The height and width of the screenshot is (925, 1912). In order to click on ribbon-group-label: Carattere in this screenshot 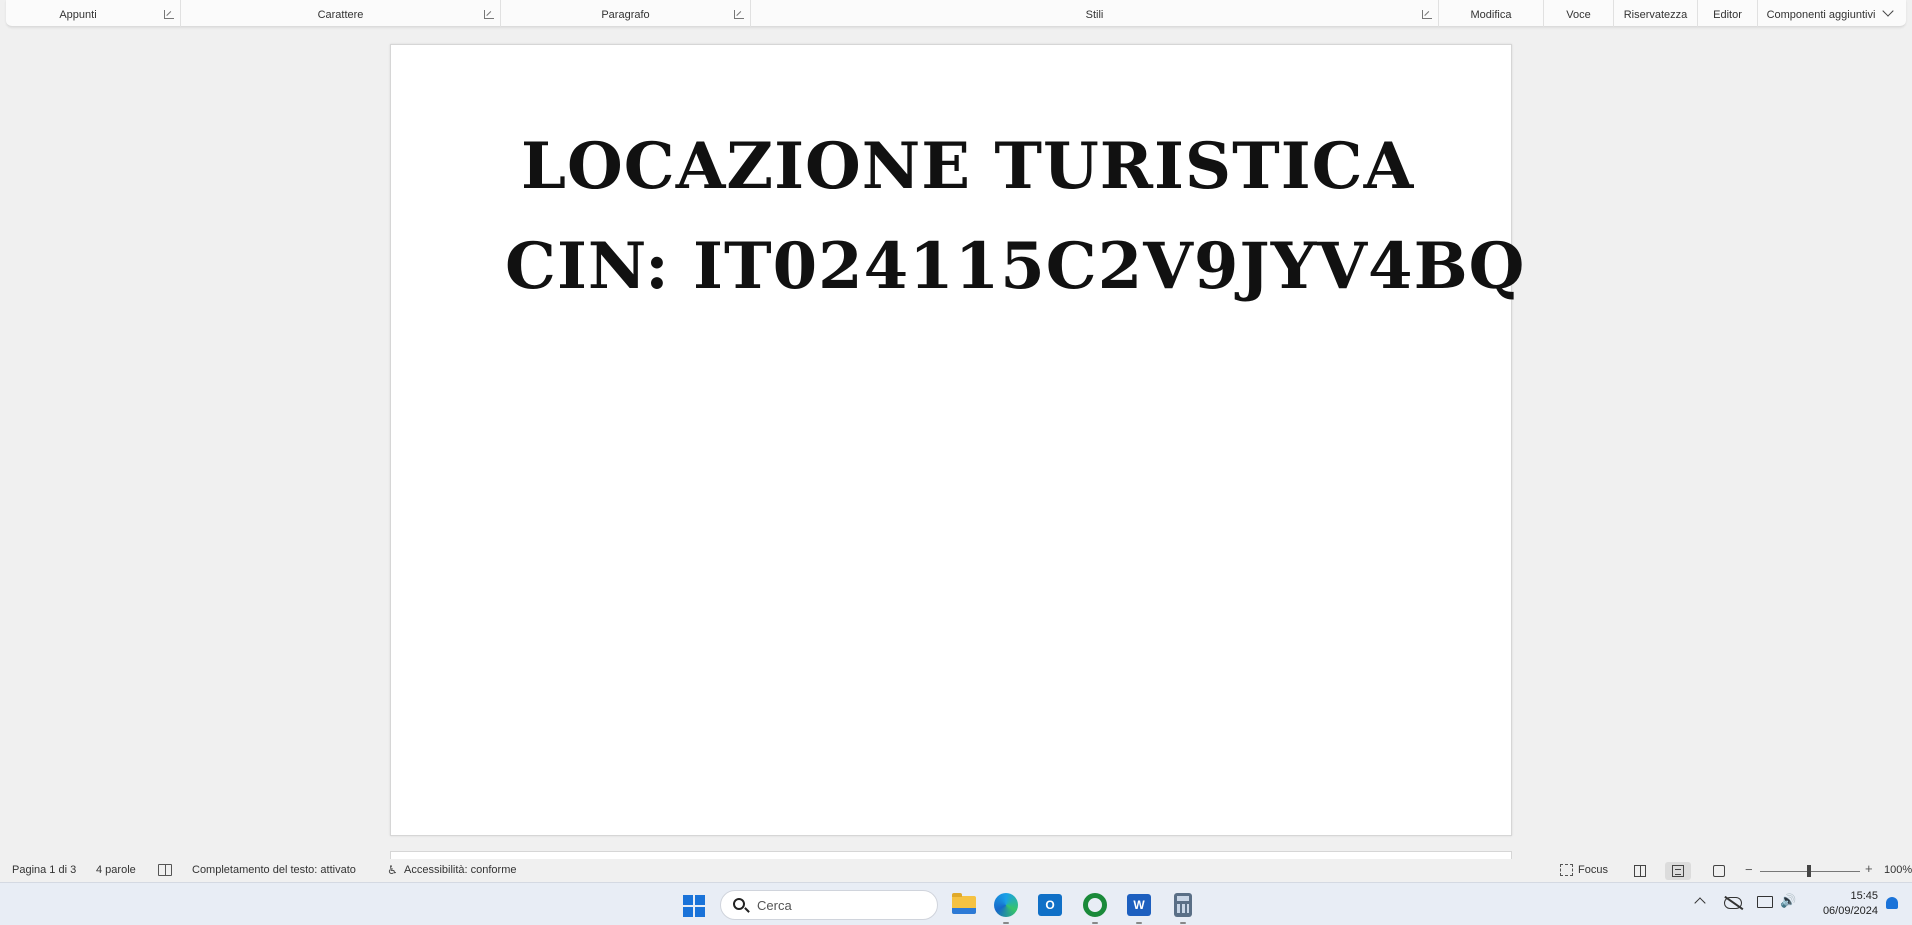, I will do `click(340, 15)`.